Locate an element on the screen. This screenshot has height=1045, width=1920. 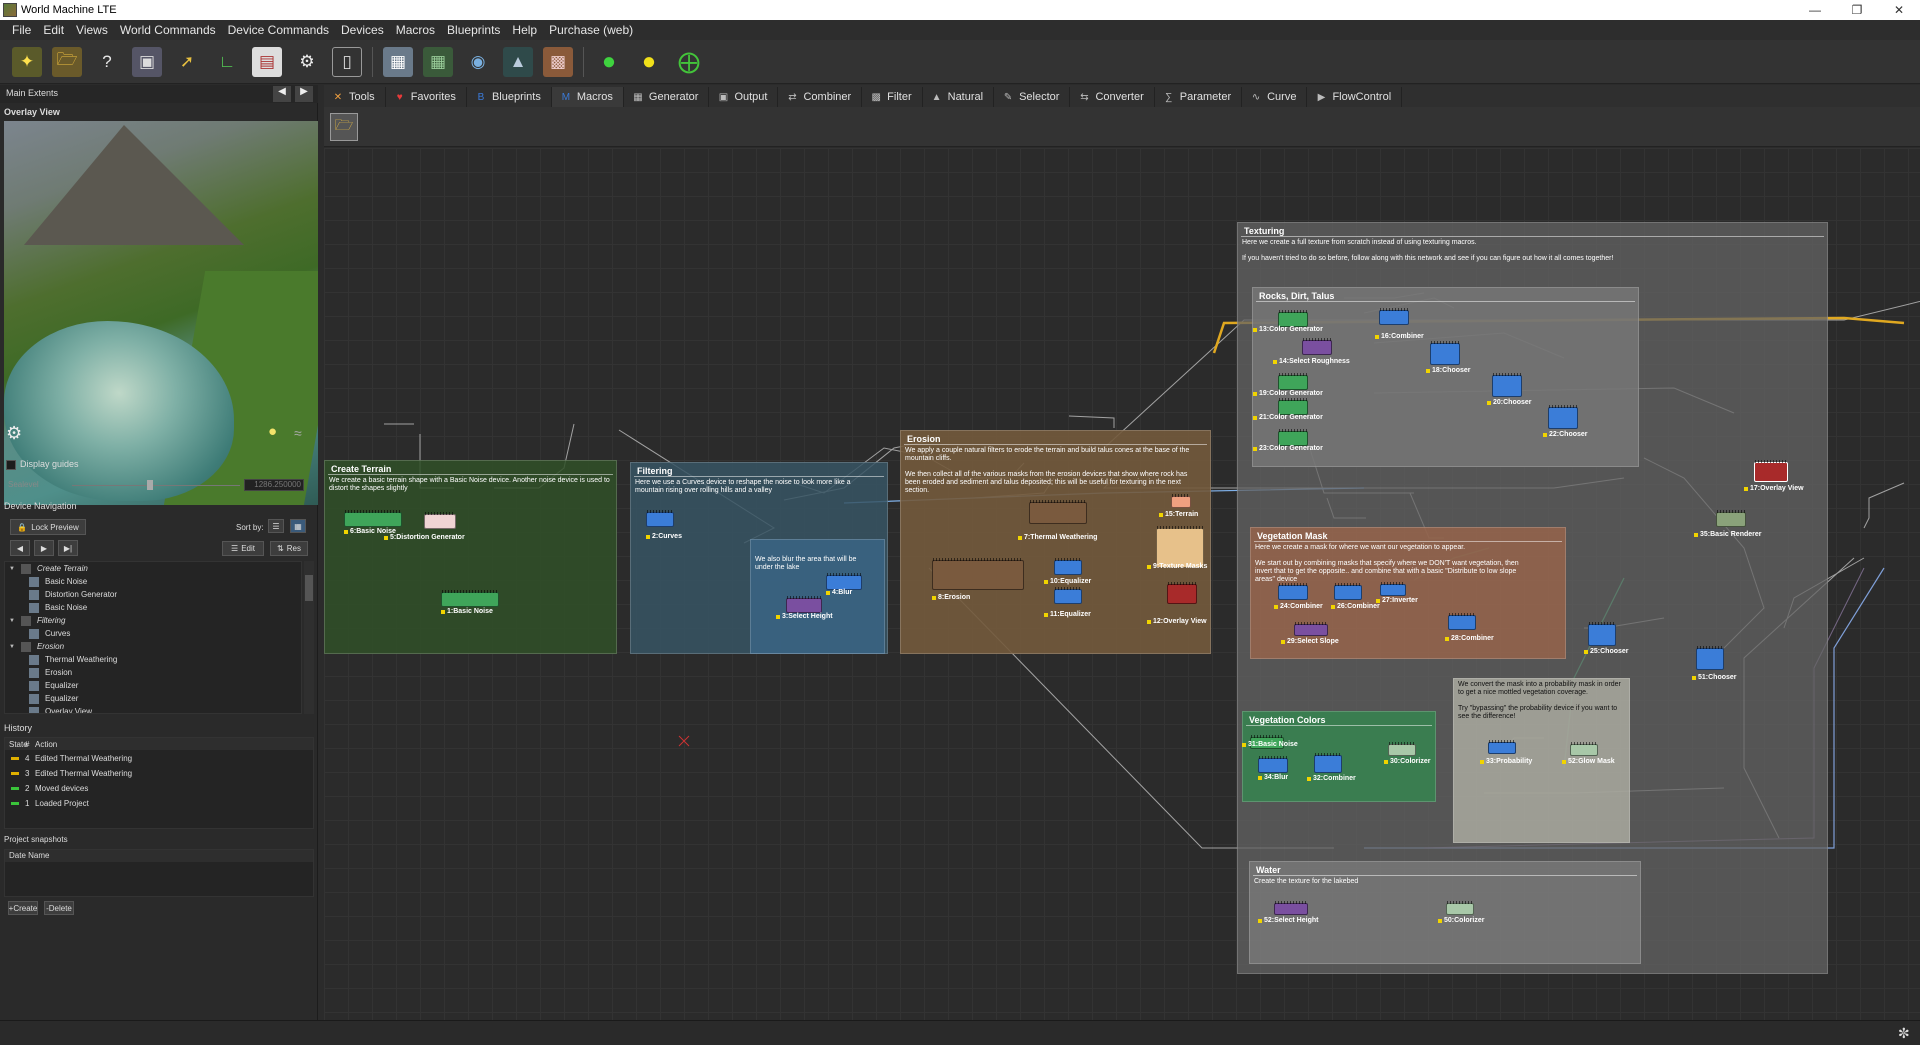
build-green-icon: ● is located at coordinates (609, 62).